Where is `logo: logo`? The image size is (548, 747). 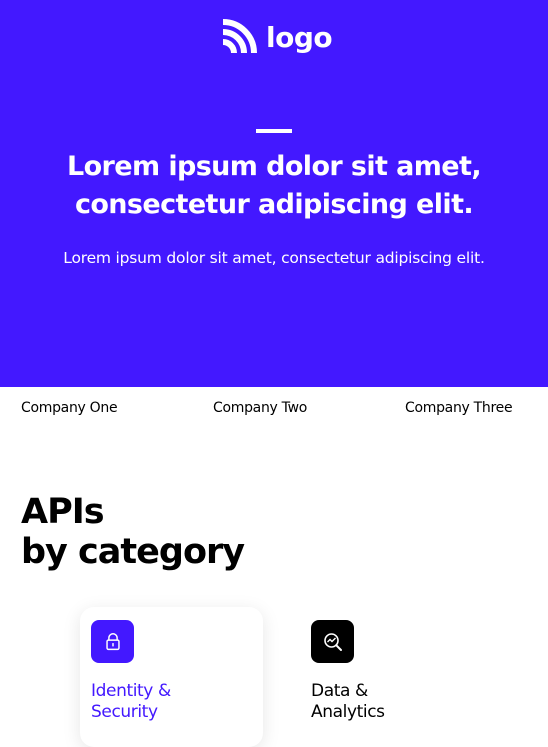 logo: logo is located at coordinates (276, 37).